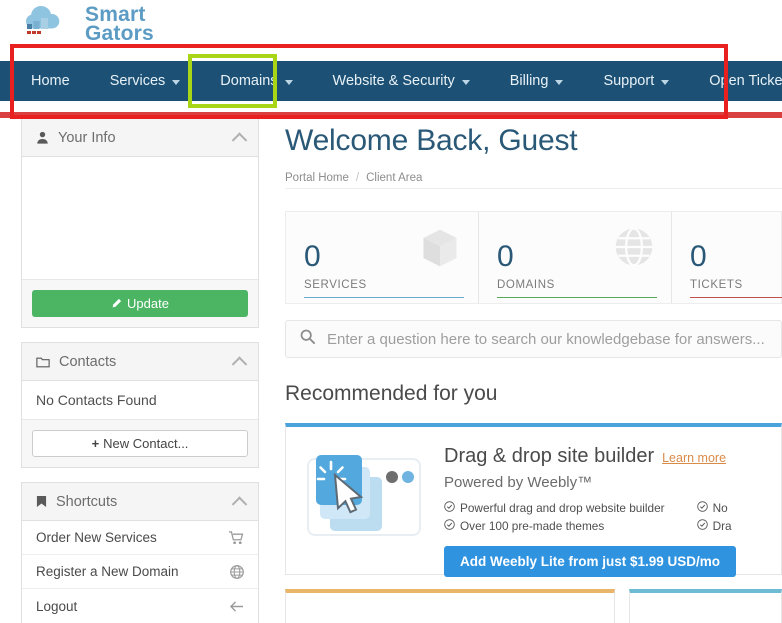 The height and width of the screenshot is (623, 782). I want to click on recommended-heading: Recommended for you, so click(391, 393).